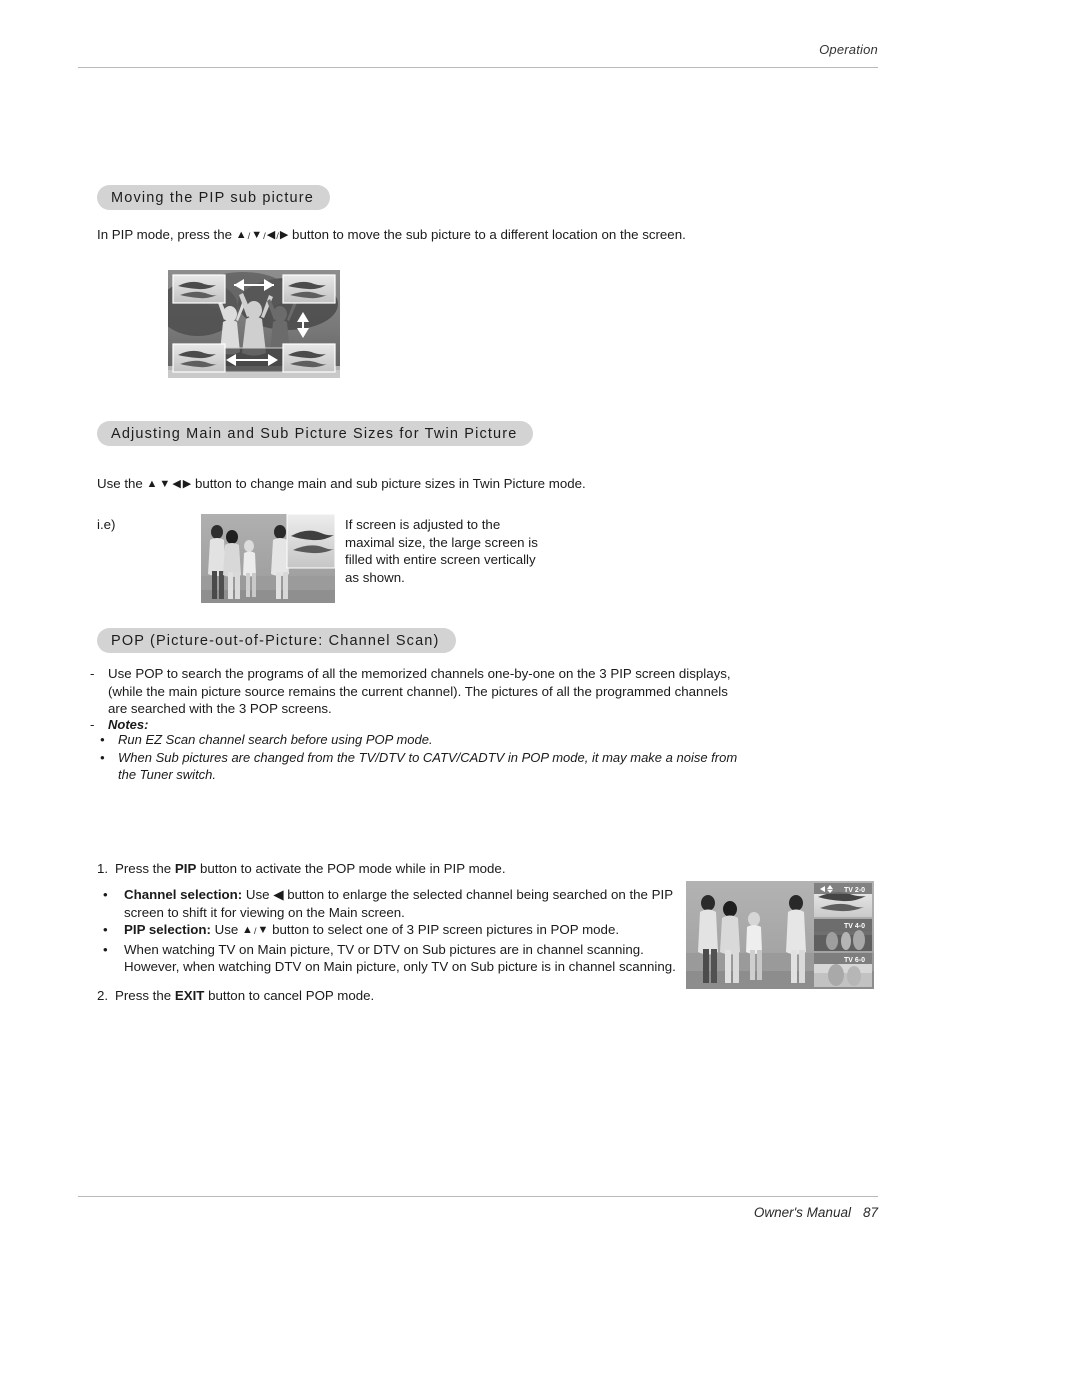 The image size is (1080, 1397). What do you see at coordinates (854, 890) in the screenshot?
I see `pop-sub-1-label: TV 2-0` at bounding box center [854, 890].